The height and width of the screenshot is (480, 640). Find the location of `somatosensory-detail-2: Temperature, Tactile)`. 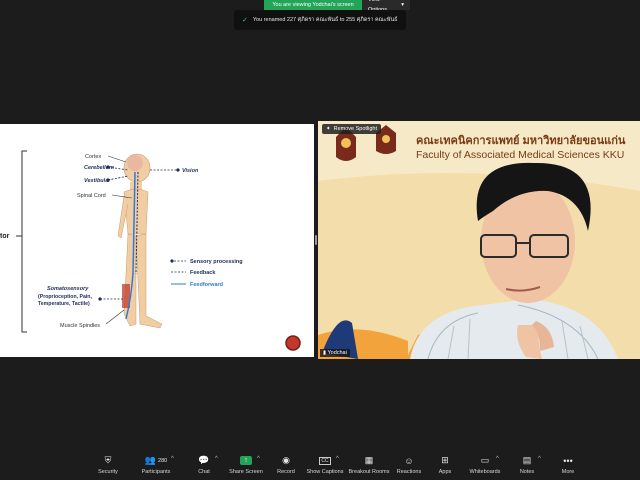

somatosensory-detail-2: Temperature, Tactile) is located at coordinates (64, 304).